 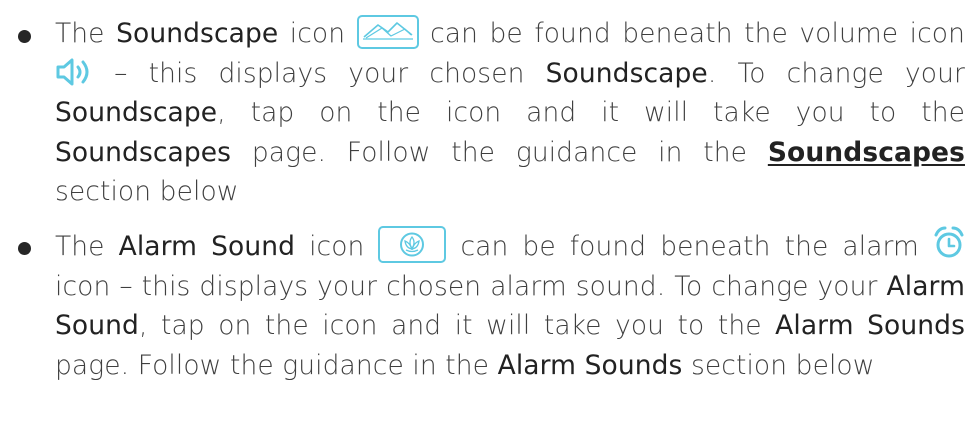 I want to click on soundscapes-section-link: Soundscapes, so click(x=866, y=152).